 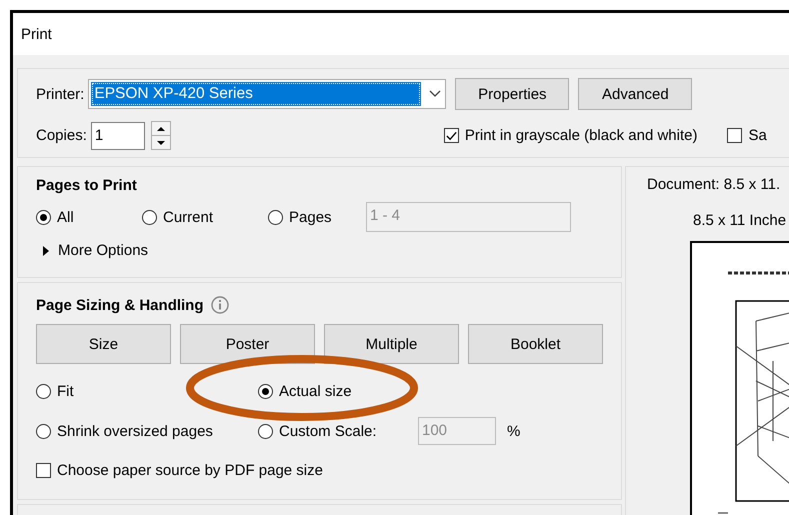 I want to click on window-title: Print, so click(x=36, y=34).